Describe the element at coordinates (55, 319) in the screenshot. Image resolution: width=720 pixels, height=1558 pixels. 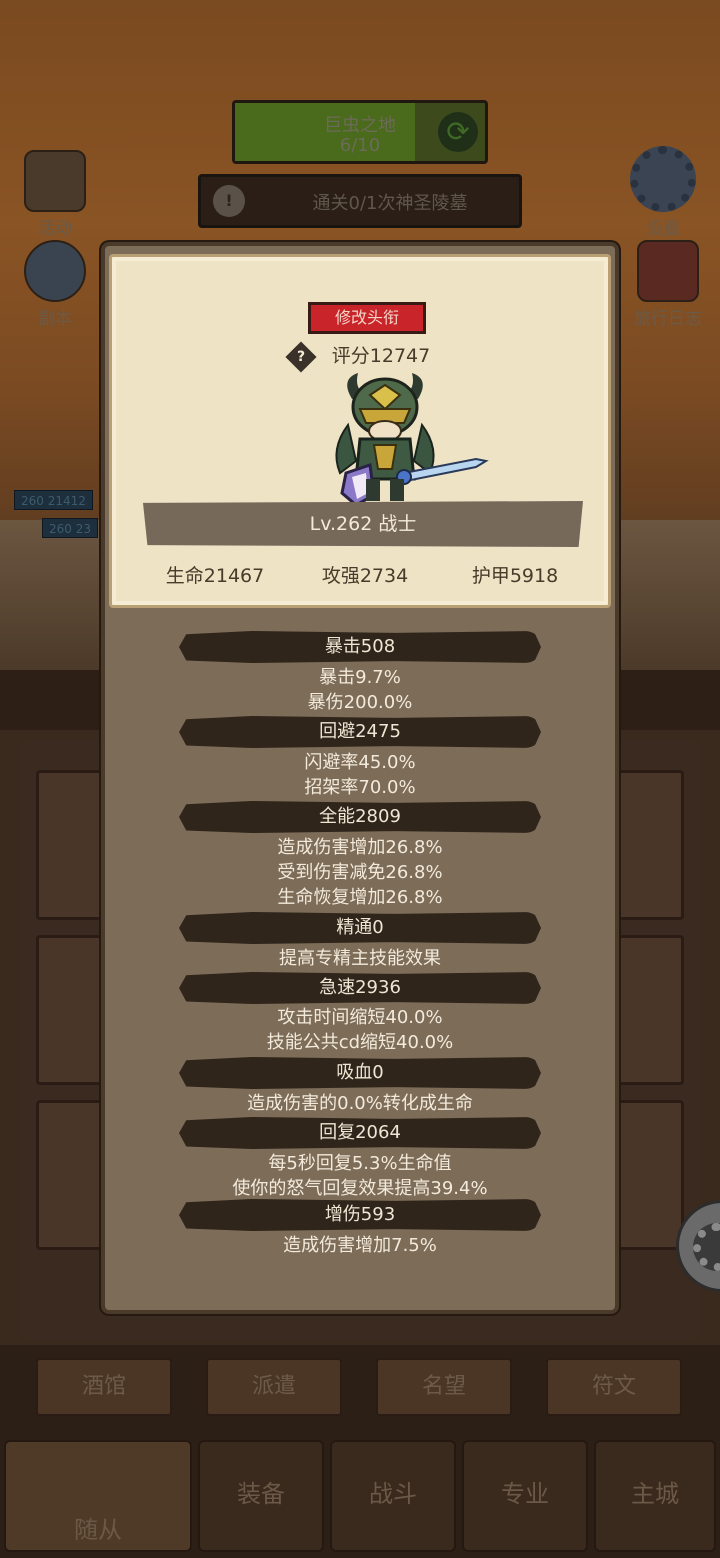
I see `dungeon-label: 副本` at that location.